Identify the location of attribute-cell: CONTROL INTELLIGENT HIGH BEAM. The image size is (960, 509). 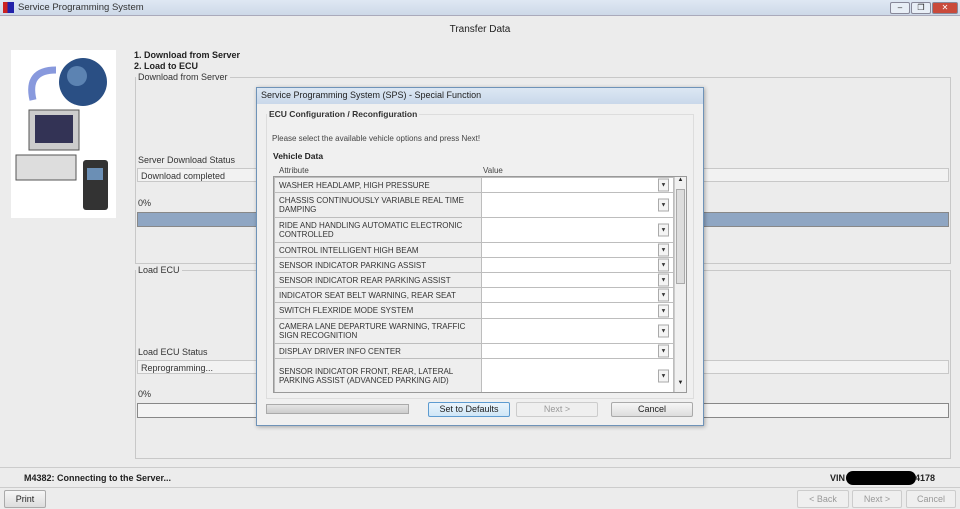
(378, 250).